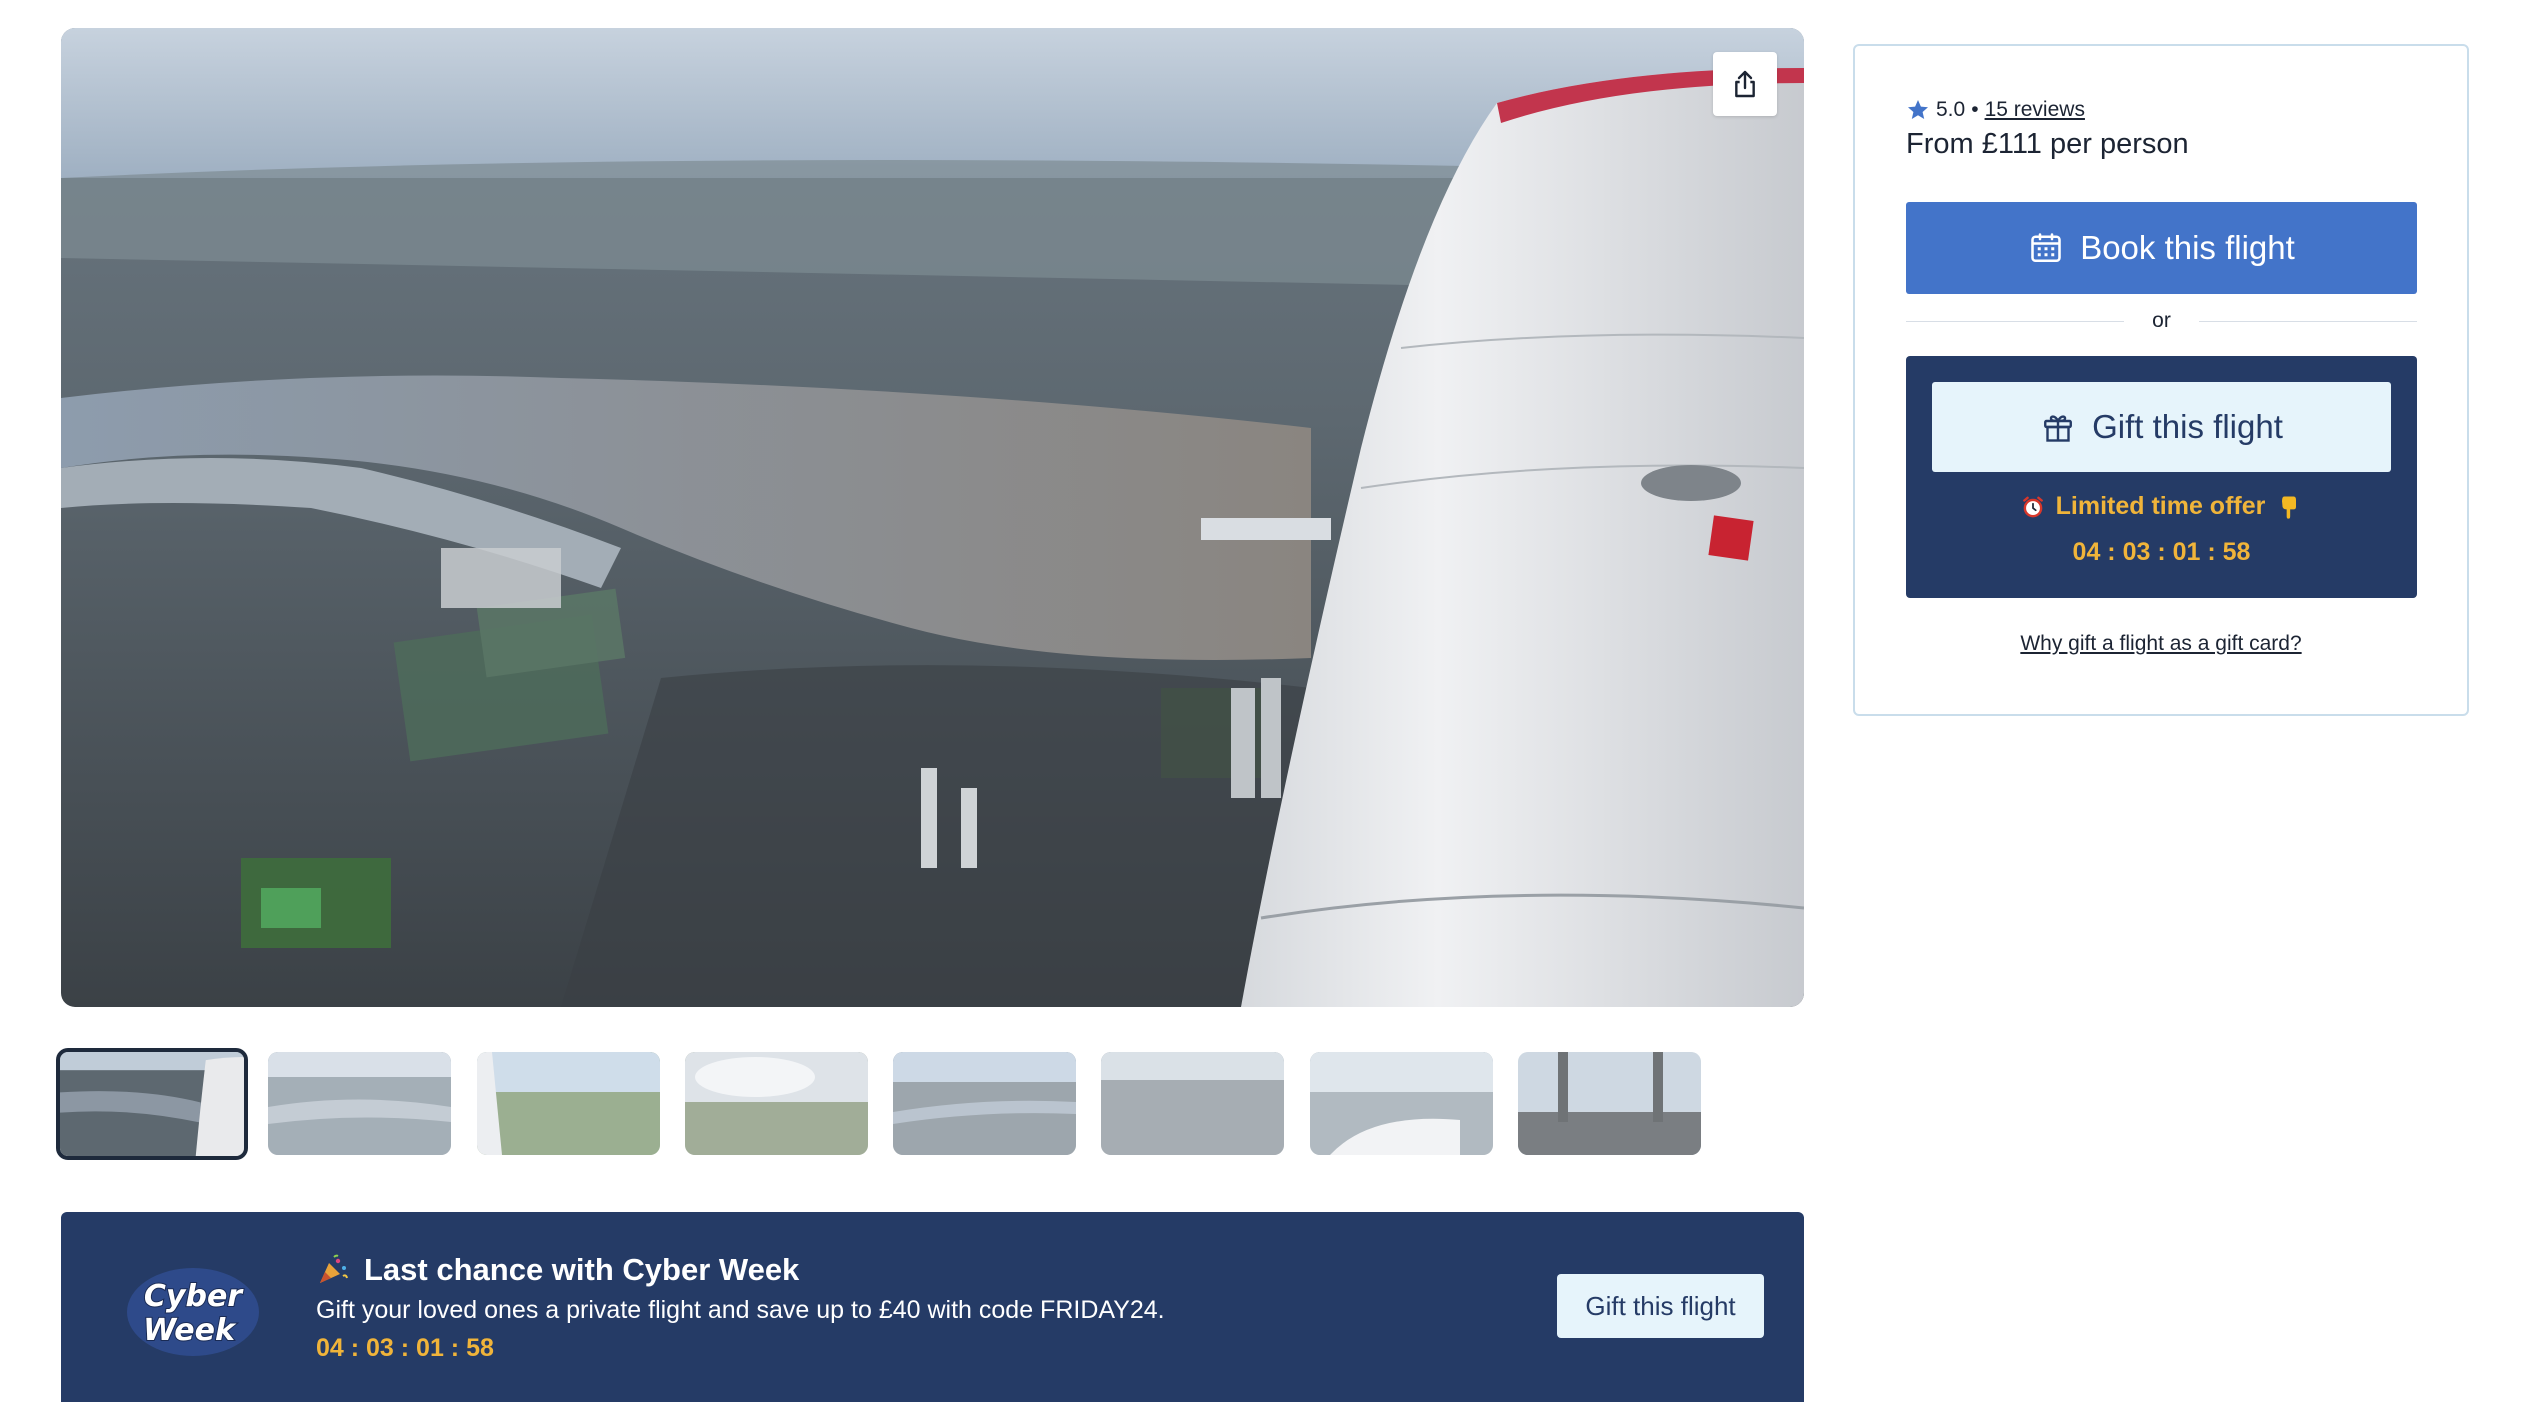 The height and width of the screenshot is (1402, 2538). What do you see at coordinates (582, 1269) in the screenshot?
I see `promo-title-text: Last chance with Cyber Week` at bounding box center [582, 1269].